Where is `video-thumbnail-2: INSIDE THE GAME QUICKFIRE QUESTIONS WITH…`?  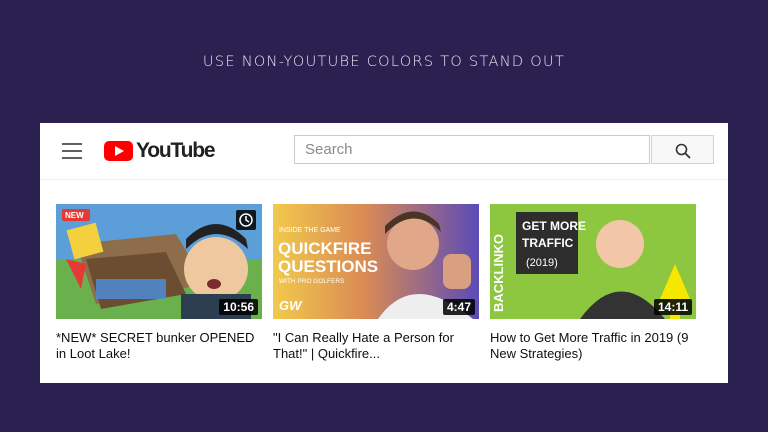 video-thumbnail-2: INSIDE THE GAME QUICKFIRE QUESTIONS WITH… is located at coordinates (376, 261).